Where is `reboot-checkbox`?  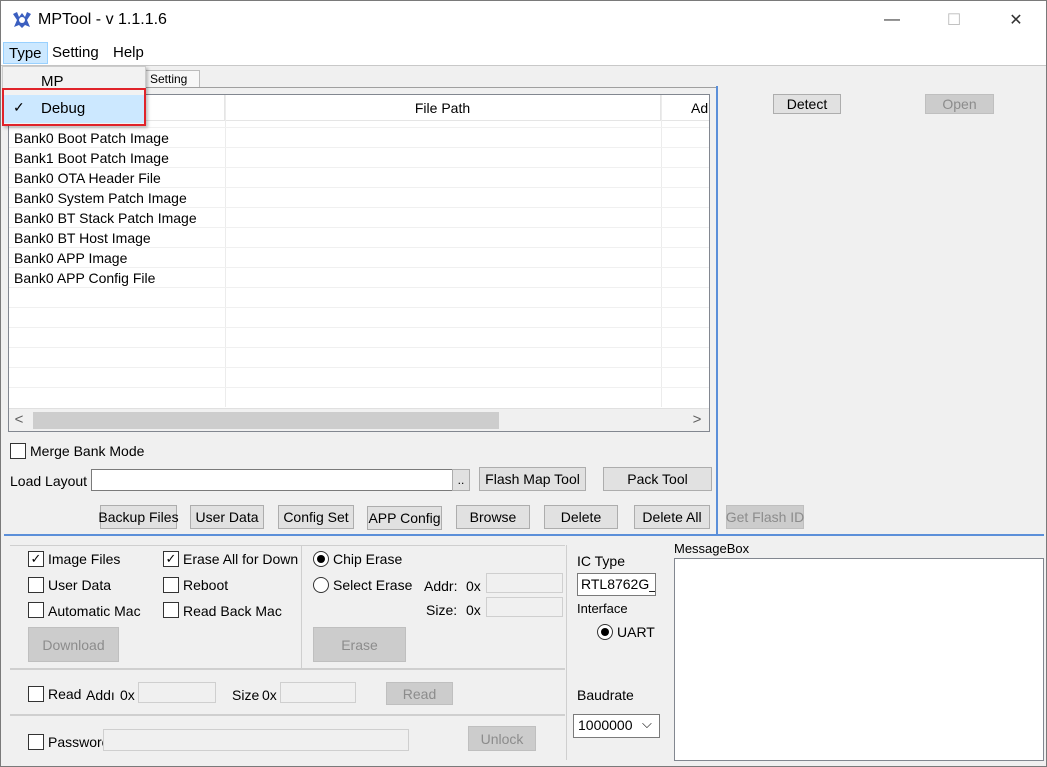
reboot-checkbox is located at coordinates (171, 585).